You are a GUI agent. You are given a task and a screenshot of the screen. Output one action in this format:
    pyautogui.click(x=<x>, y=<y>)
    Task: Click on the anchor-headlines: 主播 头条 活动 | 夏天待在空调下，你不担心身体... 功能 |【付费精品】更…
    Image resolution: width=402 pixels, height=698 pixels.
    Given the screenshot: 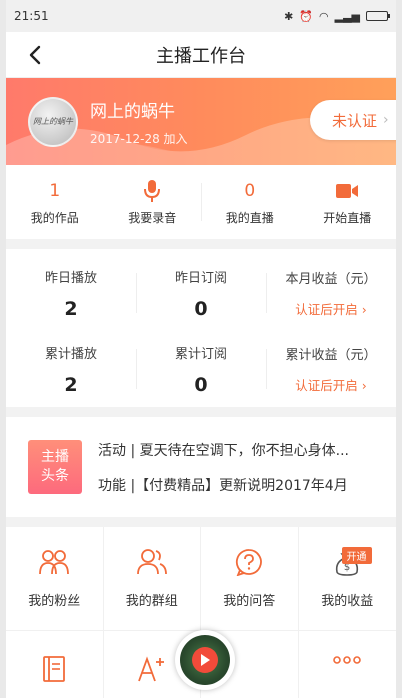 What is the action you would take?
    pyautogui.click(x=201, y=467)
    